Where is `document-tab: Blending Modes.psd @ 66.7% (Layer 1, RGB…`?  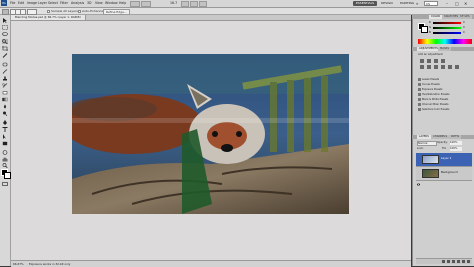 document-tab: Blending Modes.psd @ 66.7% (Layer 1, RGB… is located at coordinates (48, 17).